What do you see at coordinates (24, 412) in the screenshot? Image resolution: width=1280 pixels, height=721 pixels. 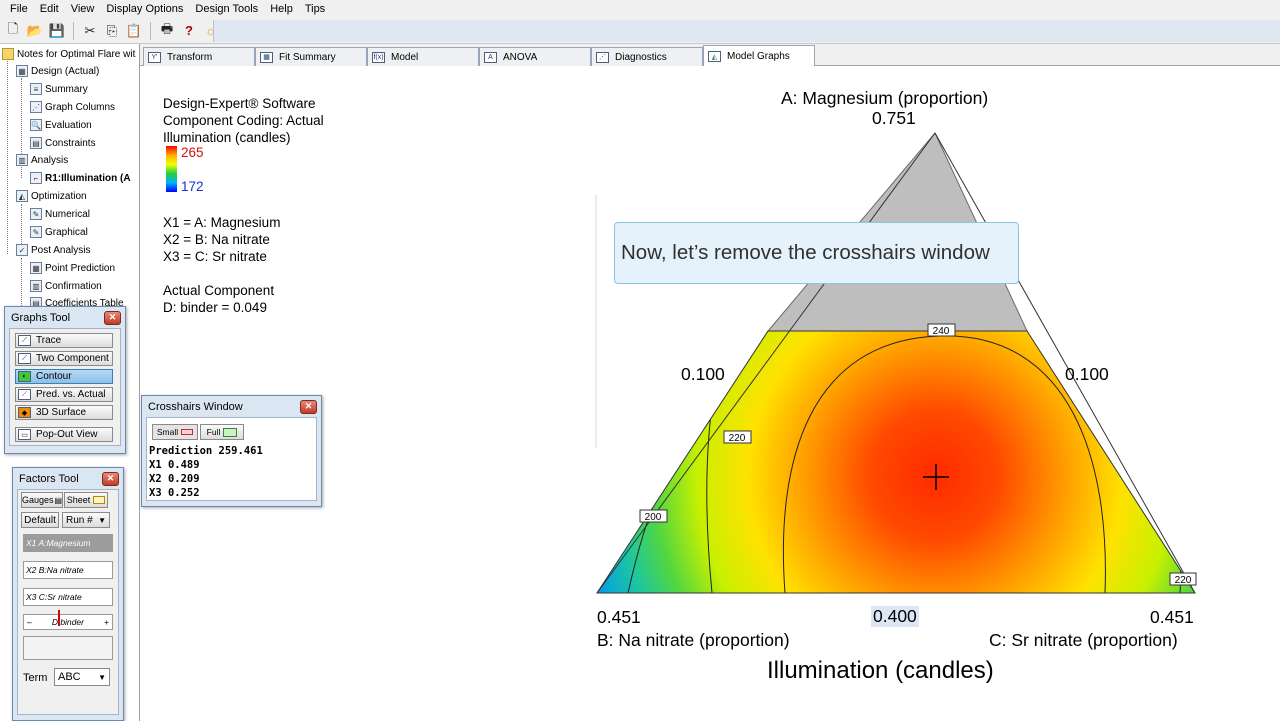 I see `3d-surface-icon: ◆` at bounding box center [24, 412].